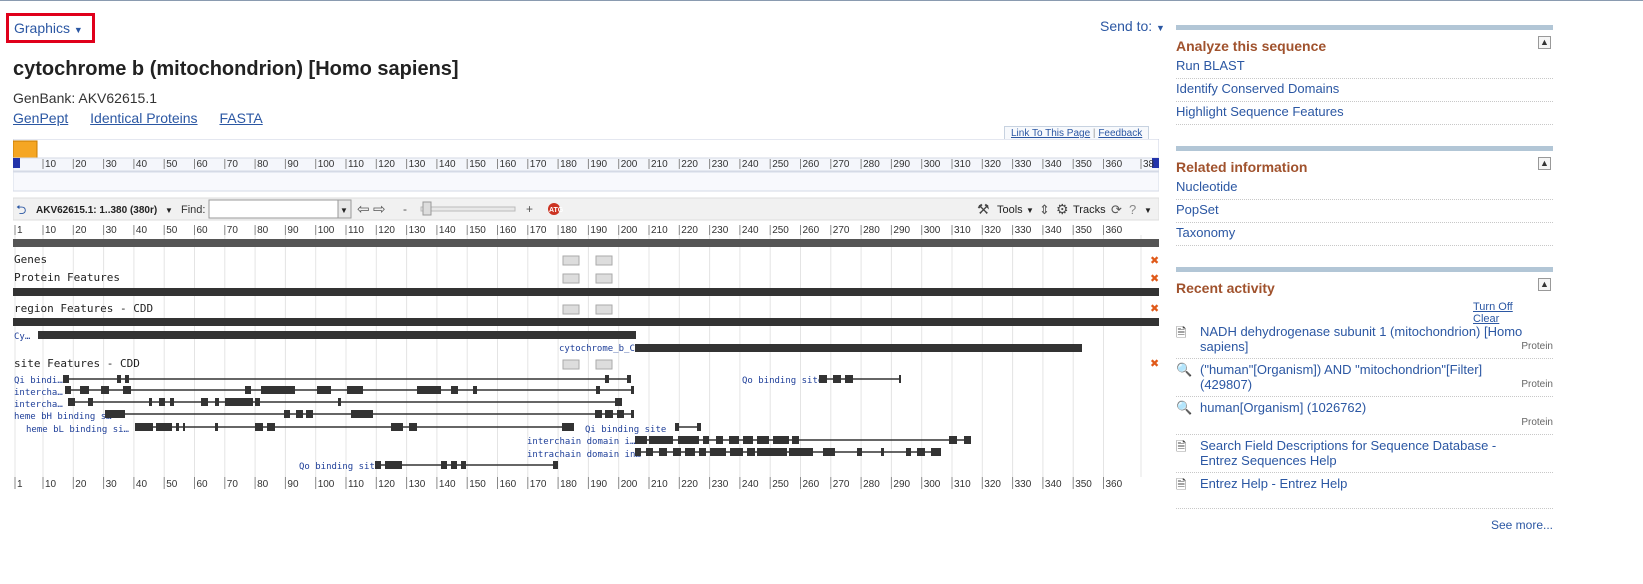  I want to click on back-icon: ⮌, so click(21, 209).